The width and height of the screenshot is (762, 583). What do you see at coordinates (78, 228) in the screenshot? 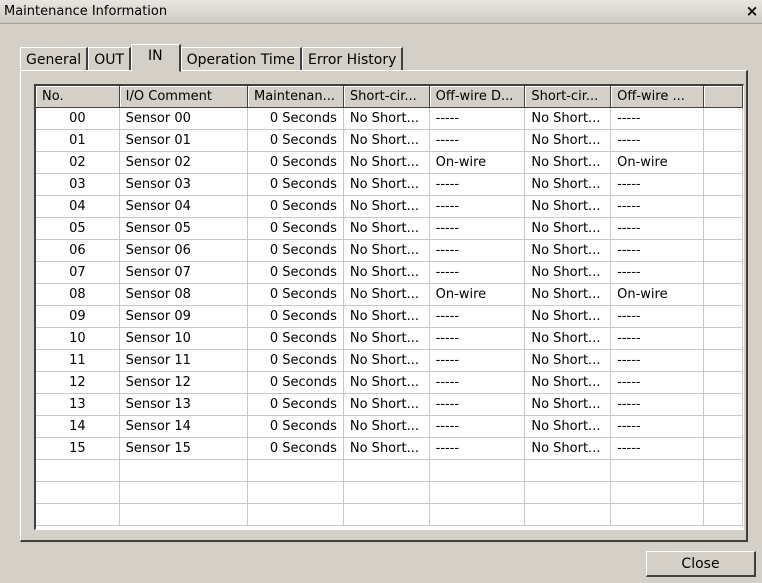
I see `cell-no: 05` at bounding box center [78, 228].